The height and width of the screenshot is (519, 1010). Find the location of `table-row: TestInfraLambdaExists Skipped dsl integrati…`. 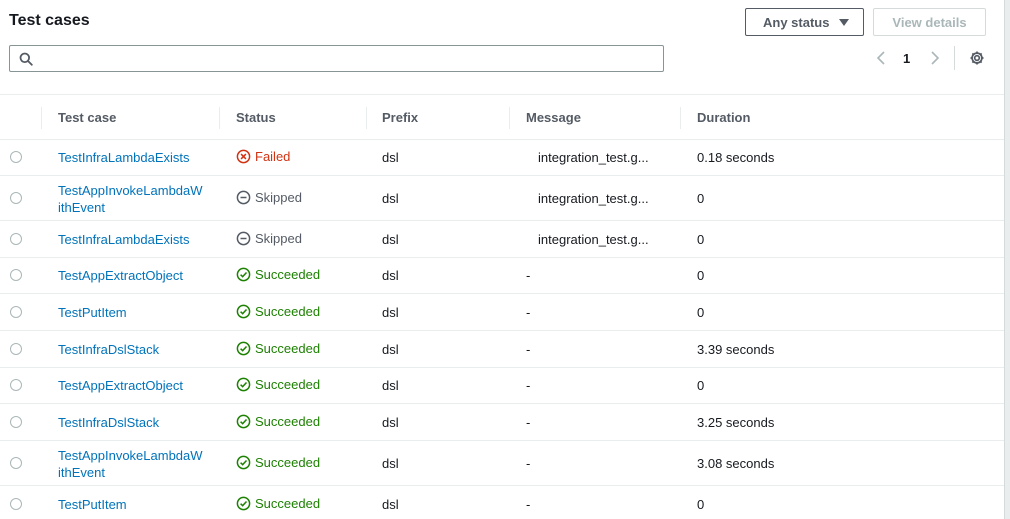

table-row: TestInfraLambdaExists Skipped dsl integrati… is located at coordinates (502, 239).